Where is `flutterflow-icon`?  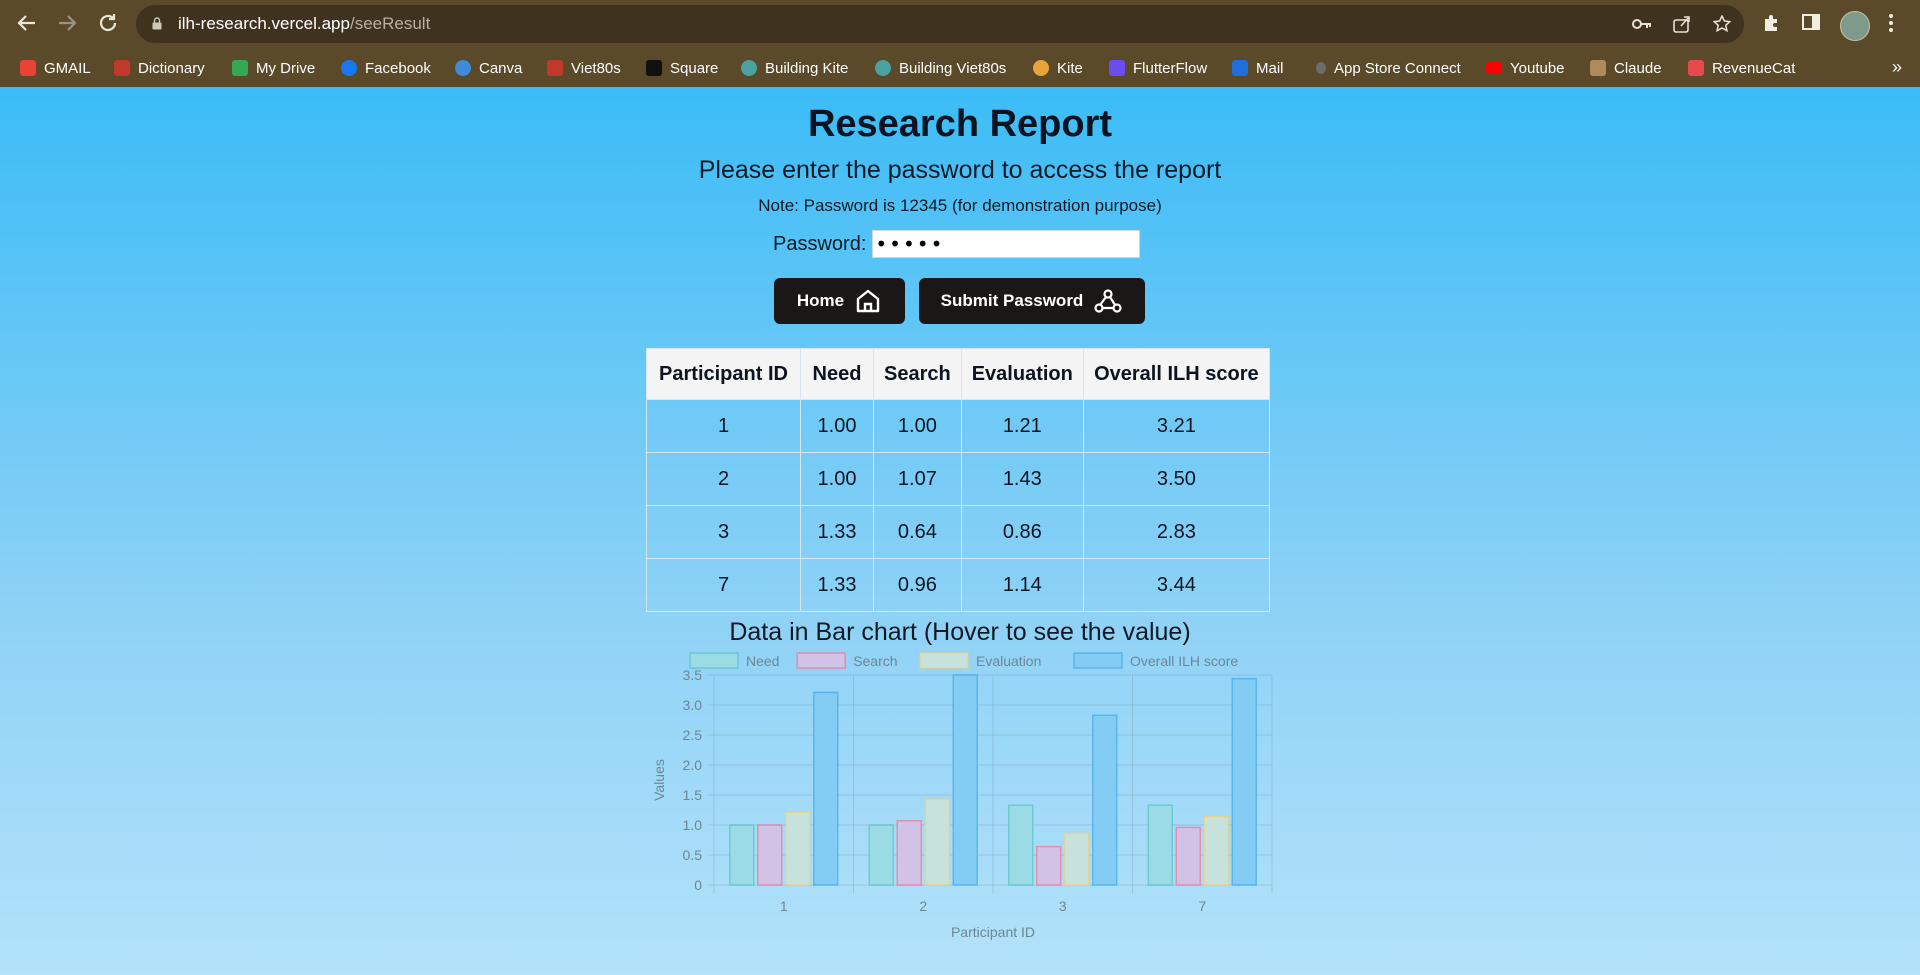
flutterflow-icon is located at coordinates (1117, 68).